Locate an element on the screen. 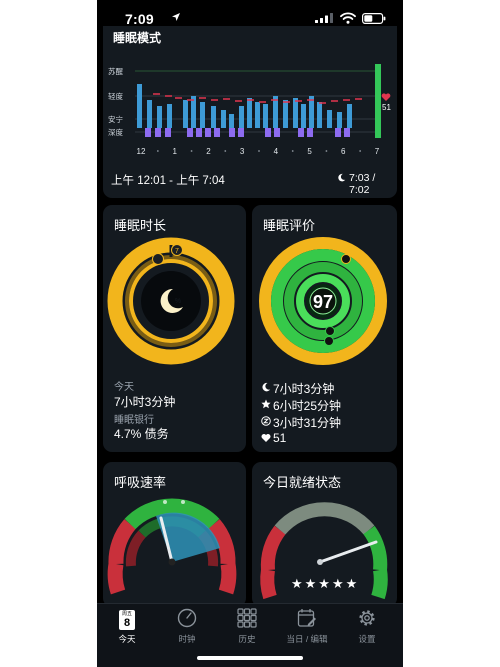 The height and width of the screenshot is (667, 500). hour-tick-label: 4 is located at coordinates (276, 151).